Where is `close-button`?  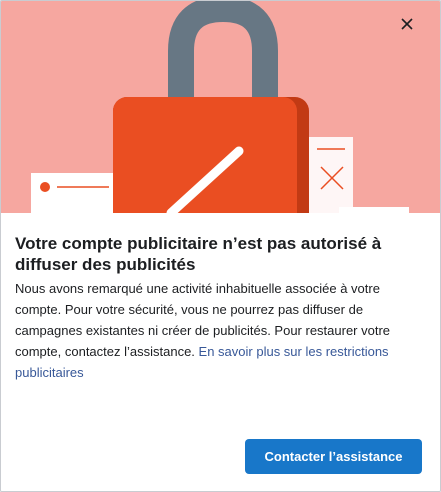 close-button is located at coordinates (412, 29).